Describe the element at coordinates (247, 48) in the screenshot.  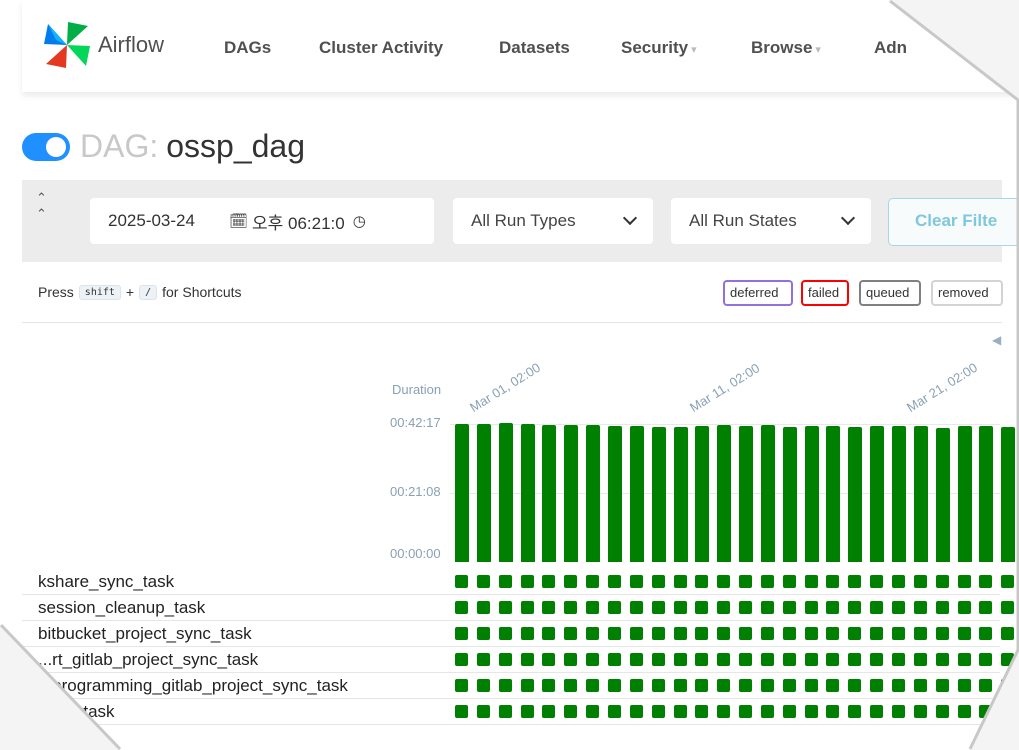
I see `nav-item-dags: DAGs` at that location.